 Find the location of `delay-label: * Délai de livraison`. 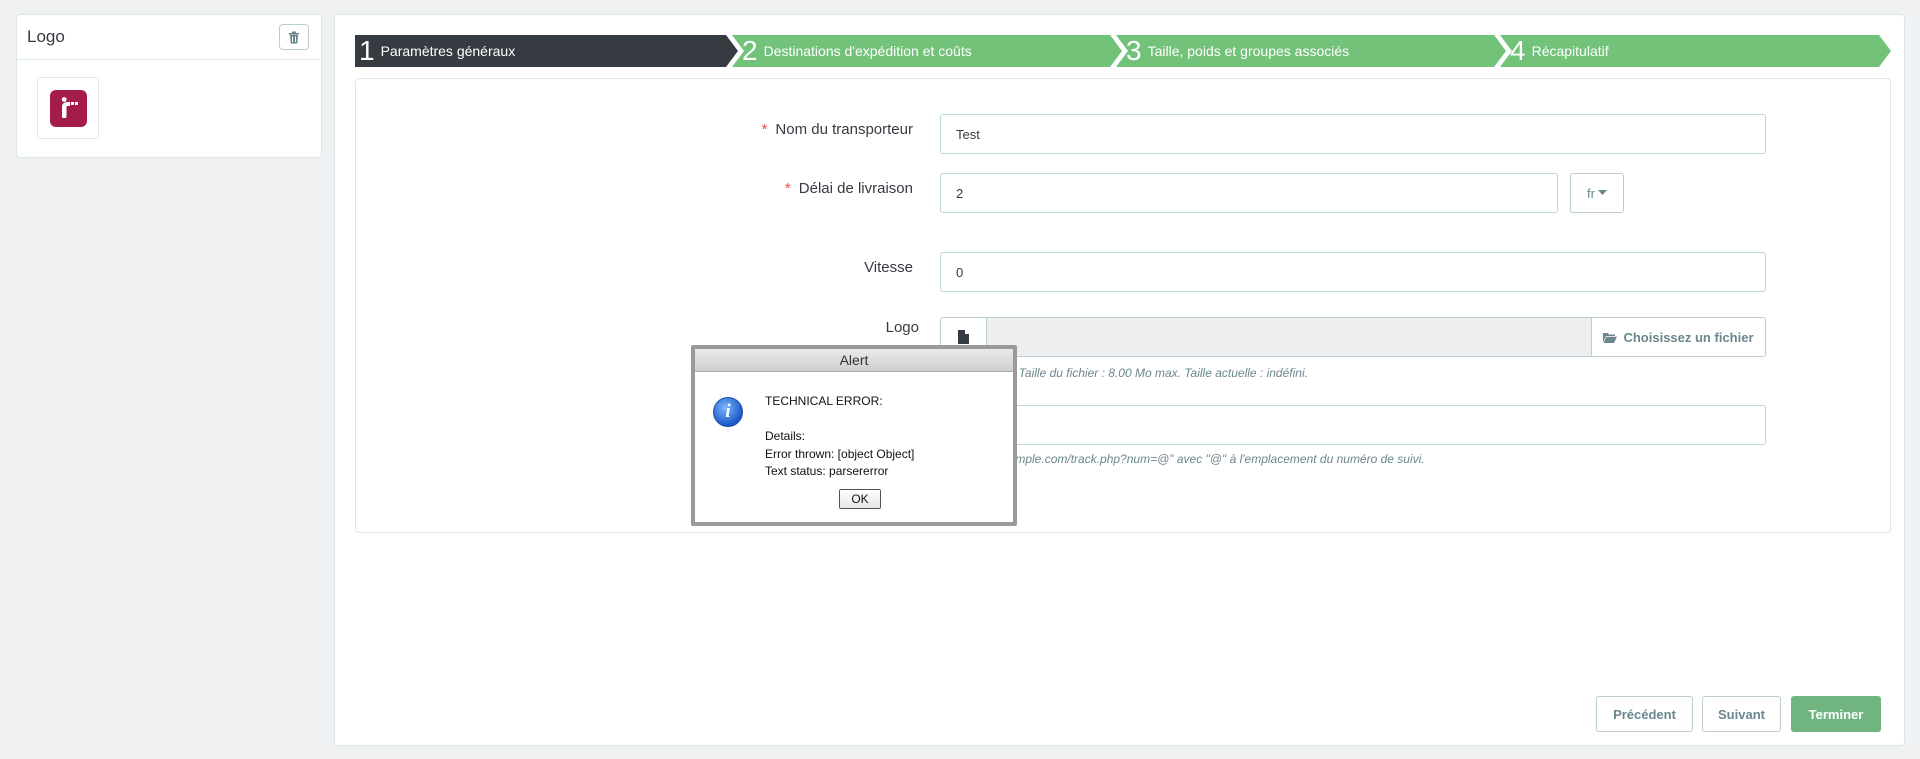

delay-label: * Délai de livraison is located at coordinates (848, 188).